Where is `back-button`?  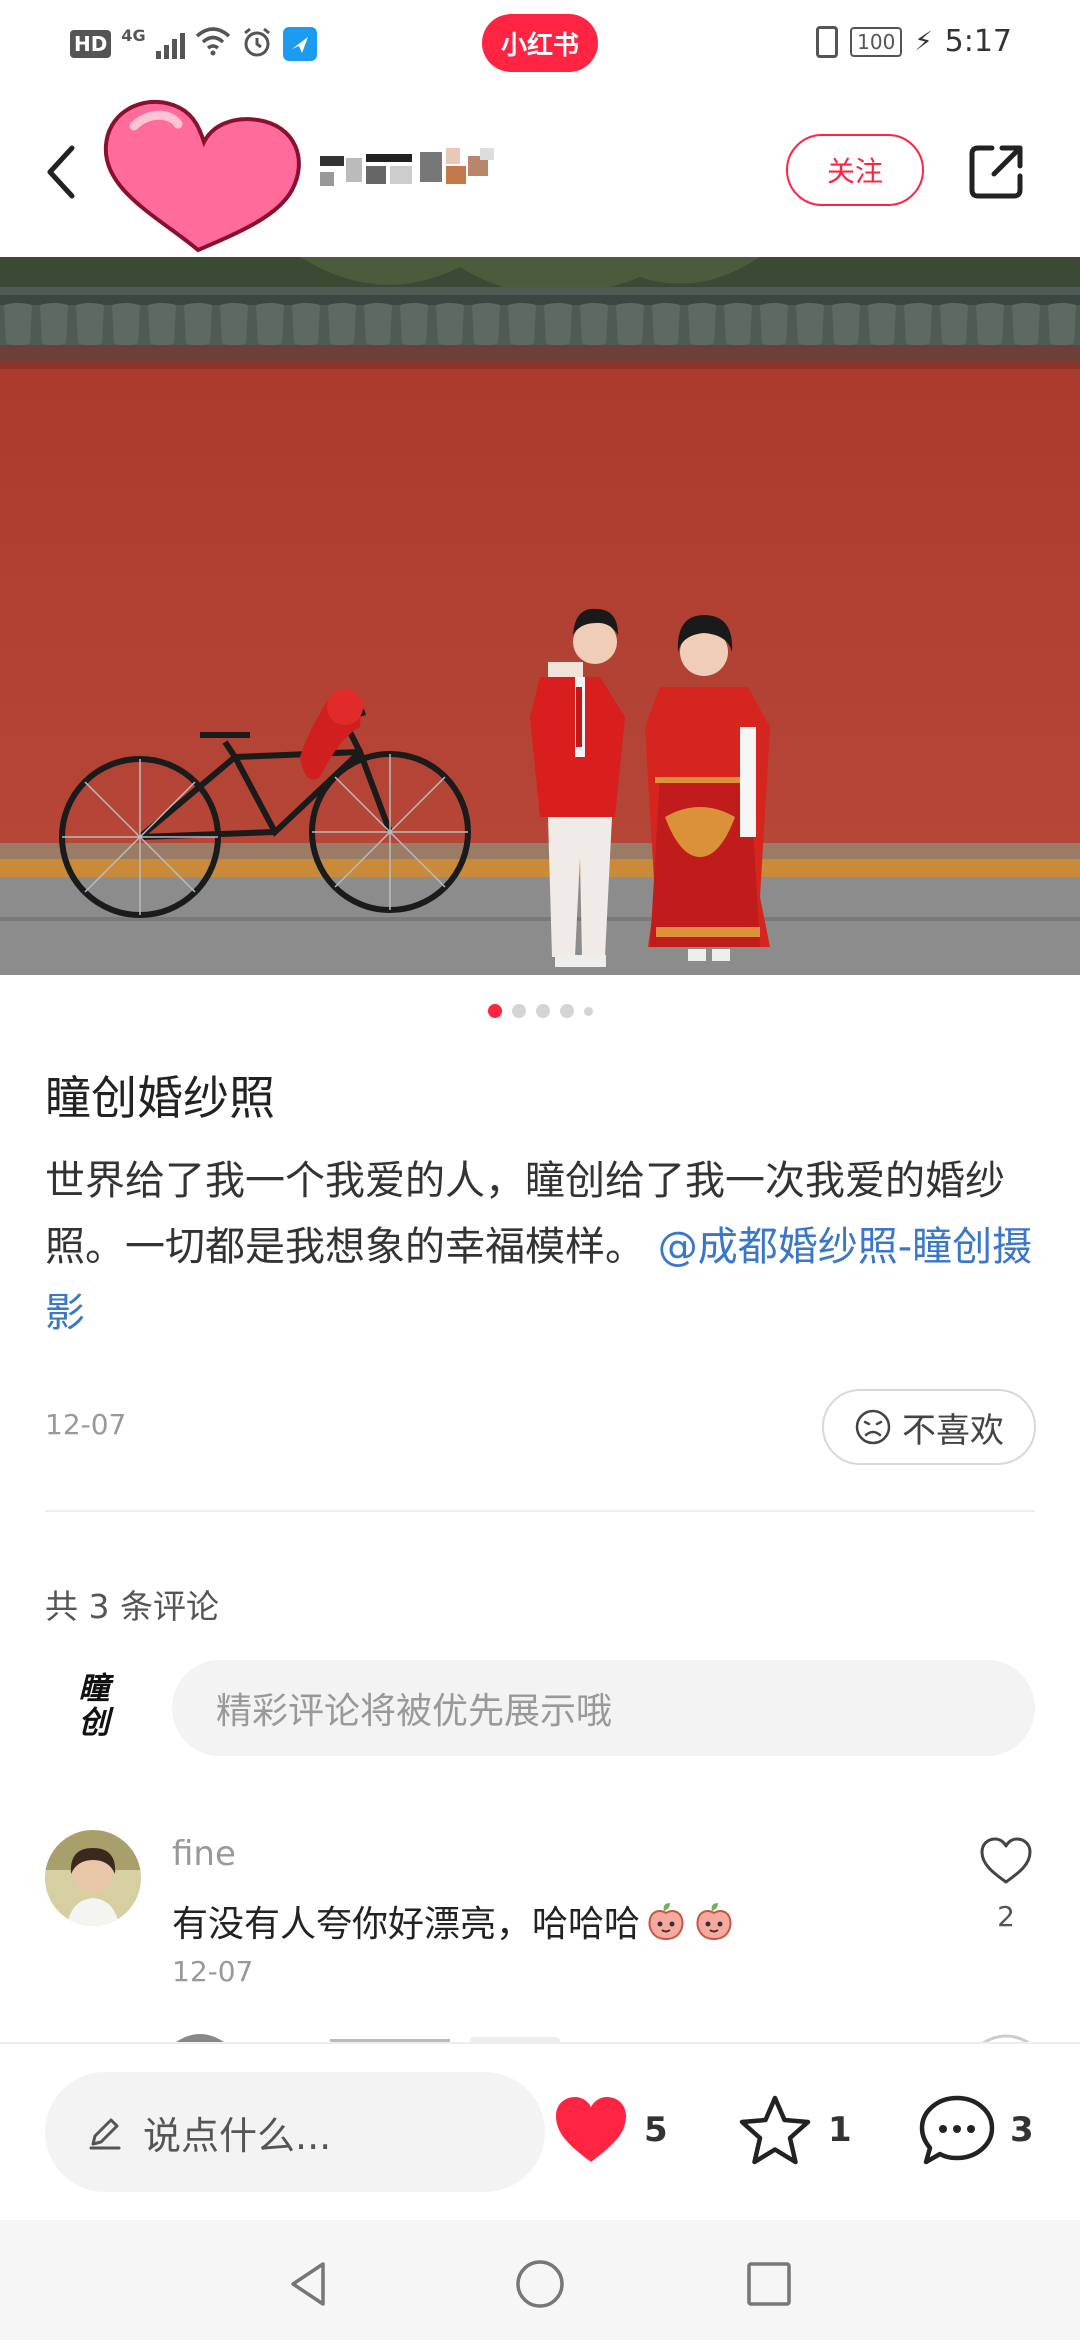
back-button is located at coordinates (62, 172).